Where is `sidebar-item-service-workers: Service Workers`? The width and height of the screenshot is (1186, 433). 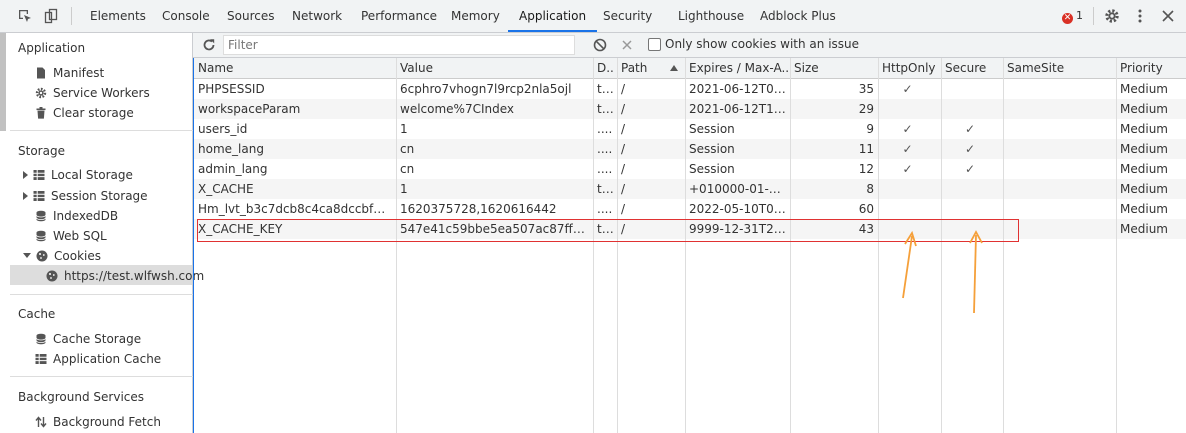
sidebar-item-service-workers: Service Workers is located at coordinates (92, 93).